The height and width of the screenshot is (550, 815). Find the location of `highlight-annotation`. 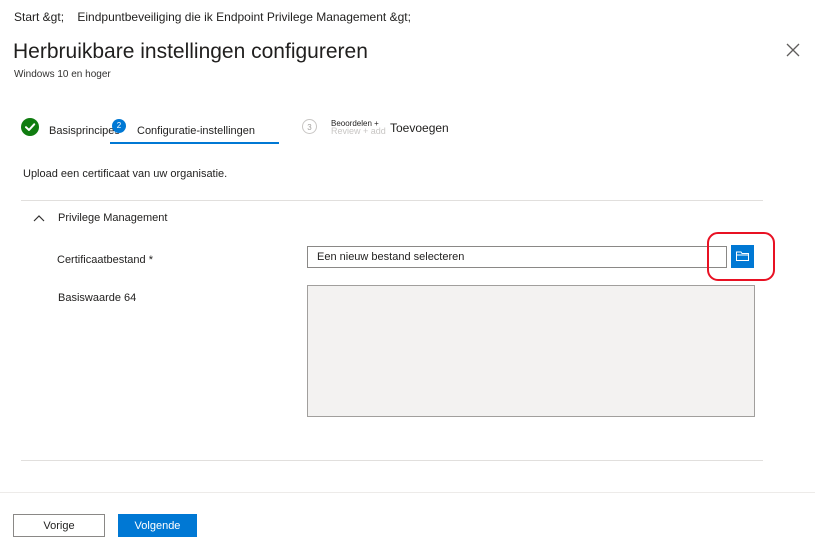

highlight-annotation is located at coordinates (741, 256).